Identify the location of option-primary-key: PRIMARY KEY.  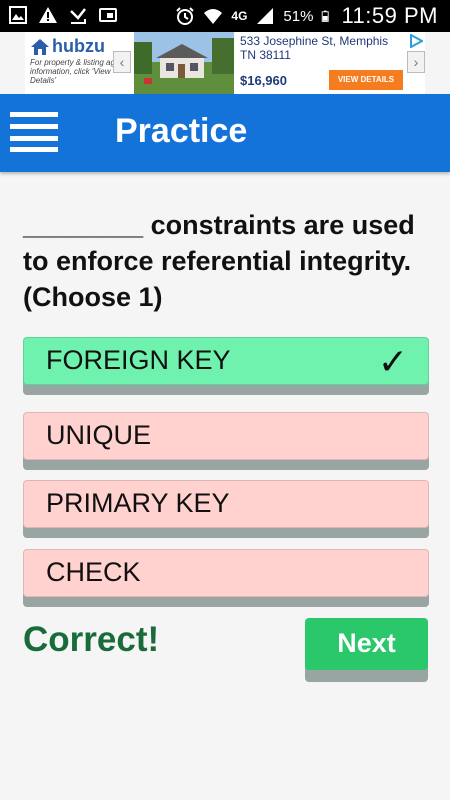
(226, 509).